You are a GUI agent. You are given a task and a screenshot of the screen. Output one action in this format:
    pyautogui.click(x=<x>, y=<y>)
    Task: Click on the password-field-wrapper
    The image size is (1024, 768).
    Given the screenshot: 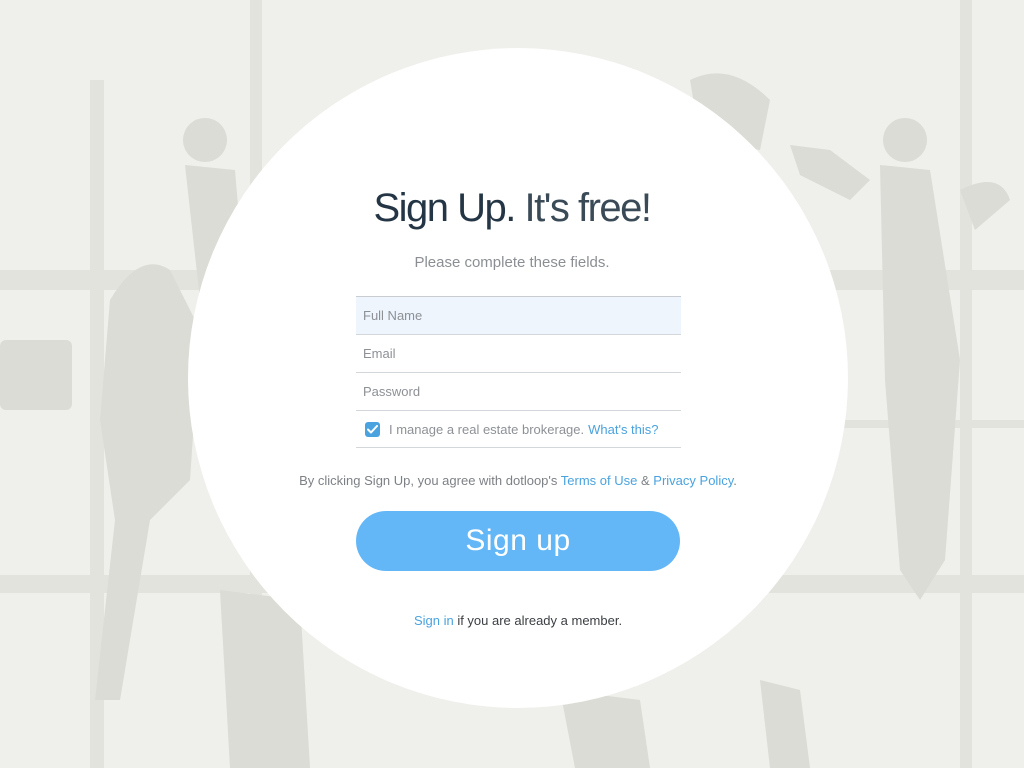 What is the action you would take?
    pyautogui.click(x=518, y=391)
    